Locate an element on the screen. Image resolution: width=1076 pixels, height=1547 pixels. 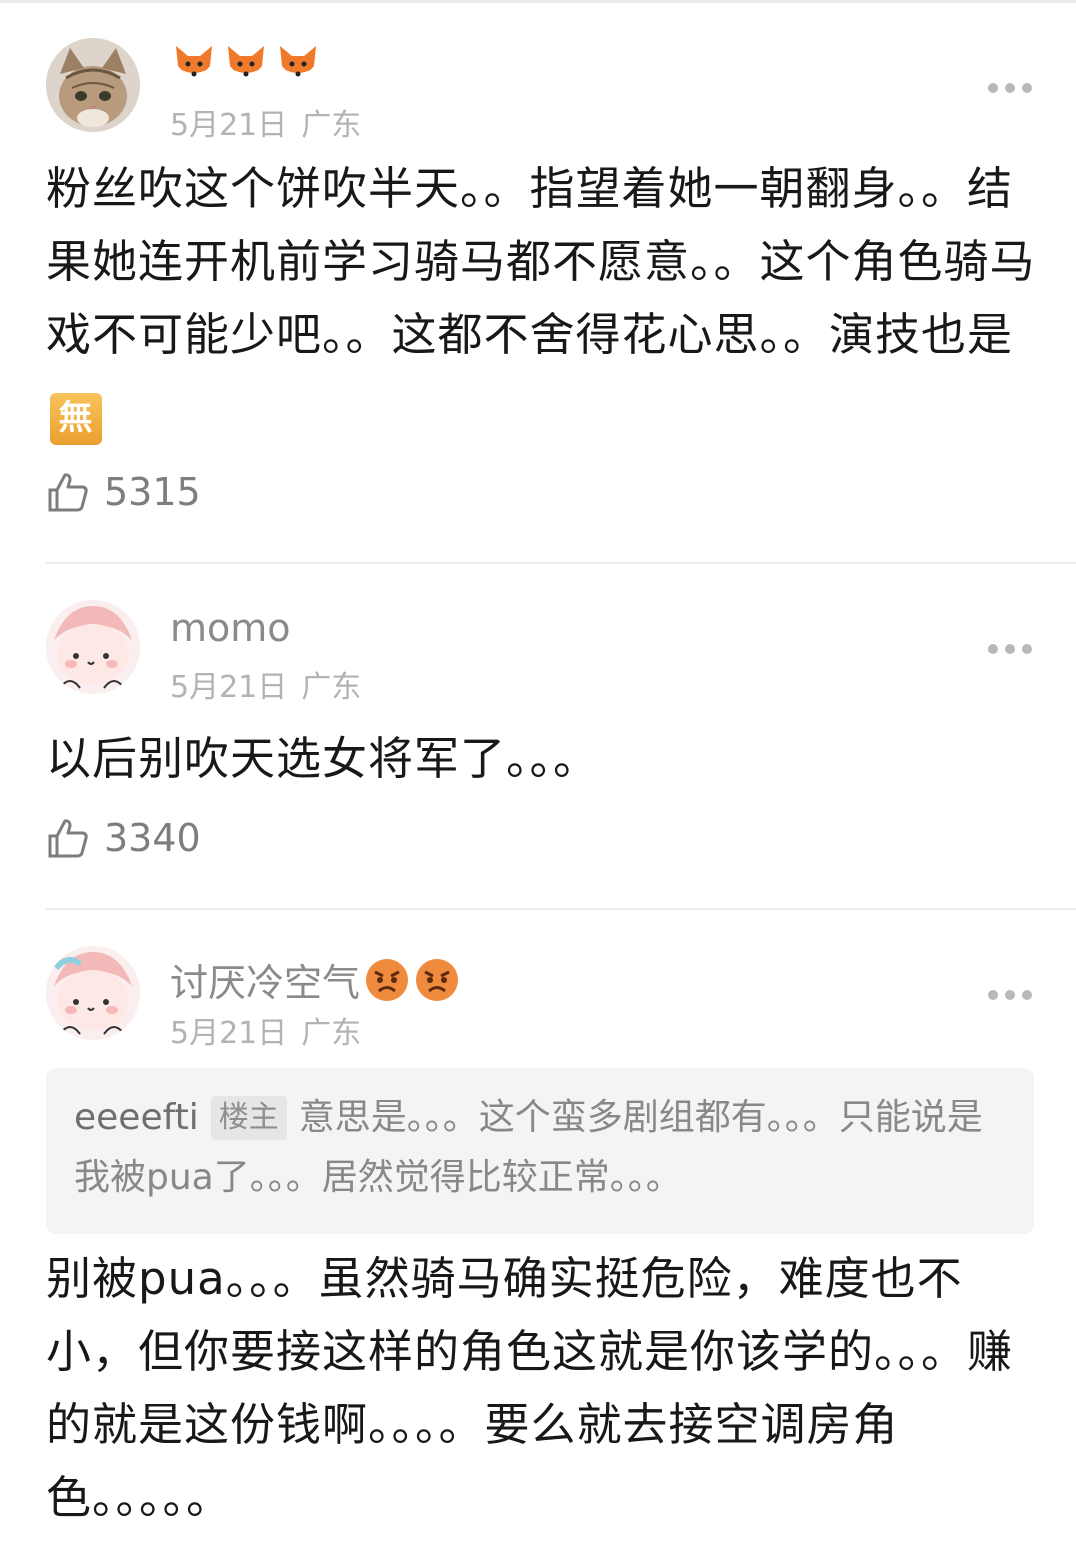
top-divider is located at coordinates (538, 1).